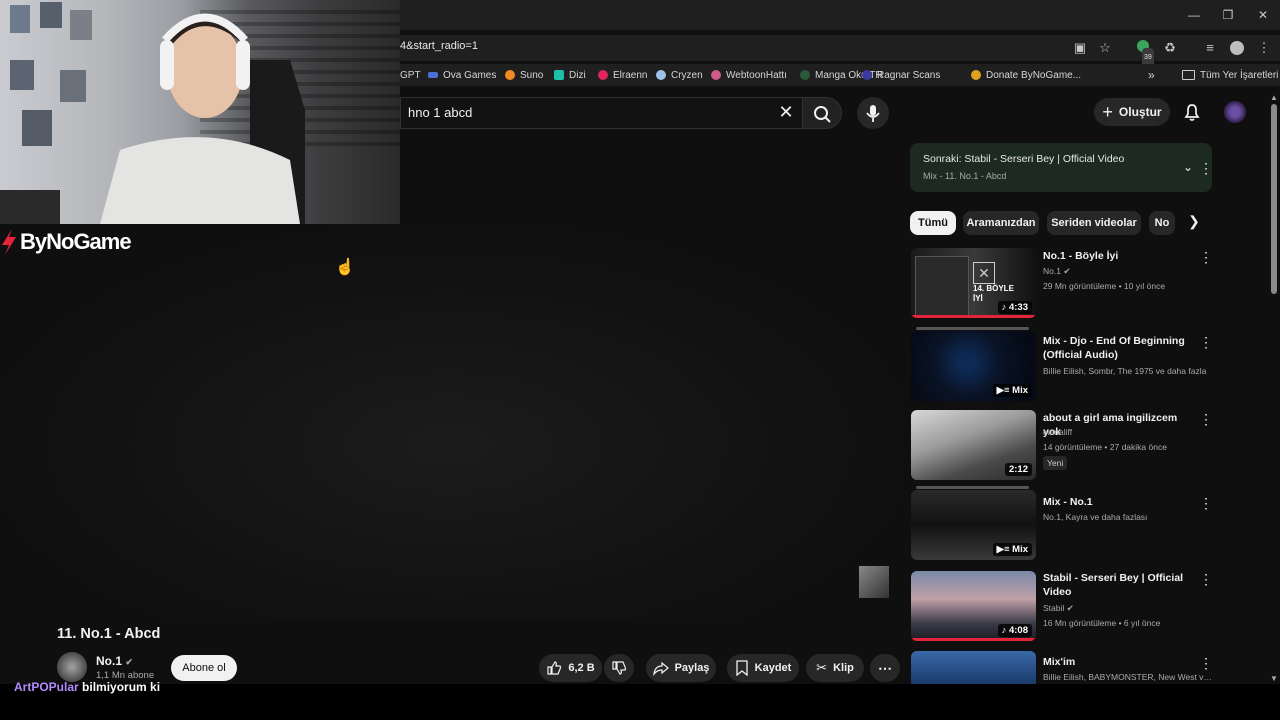 The image size is (1280, 720). I want to click on chip-all: Tümü, so click(933, 223).